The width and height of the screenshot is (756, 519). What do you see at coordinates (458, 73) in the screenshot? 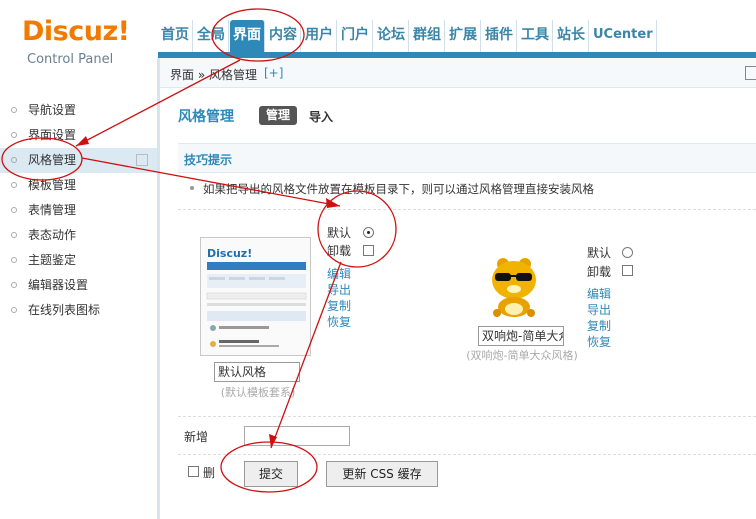
I see `breadcrumb: 界面 » 风格管理 [+]` at bounding box center [458, 73].